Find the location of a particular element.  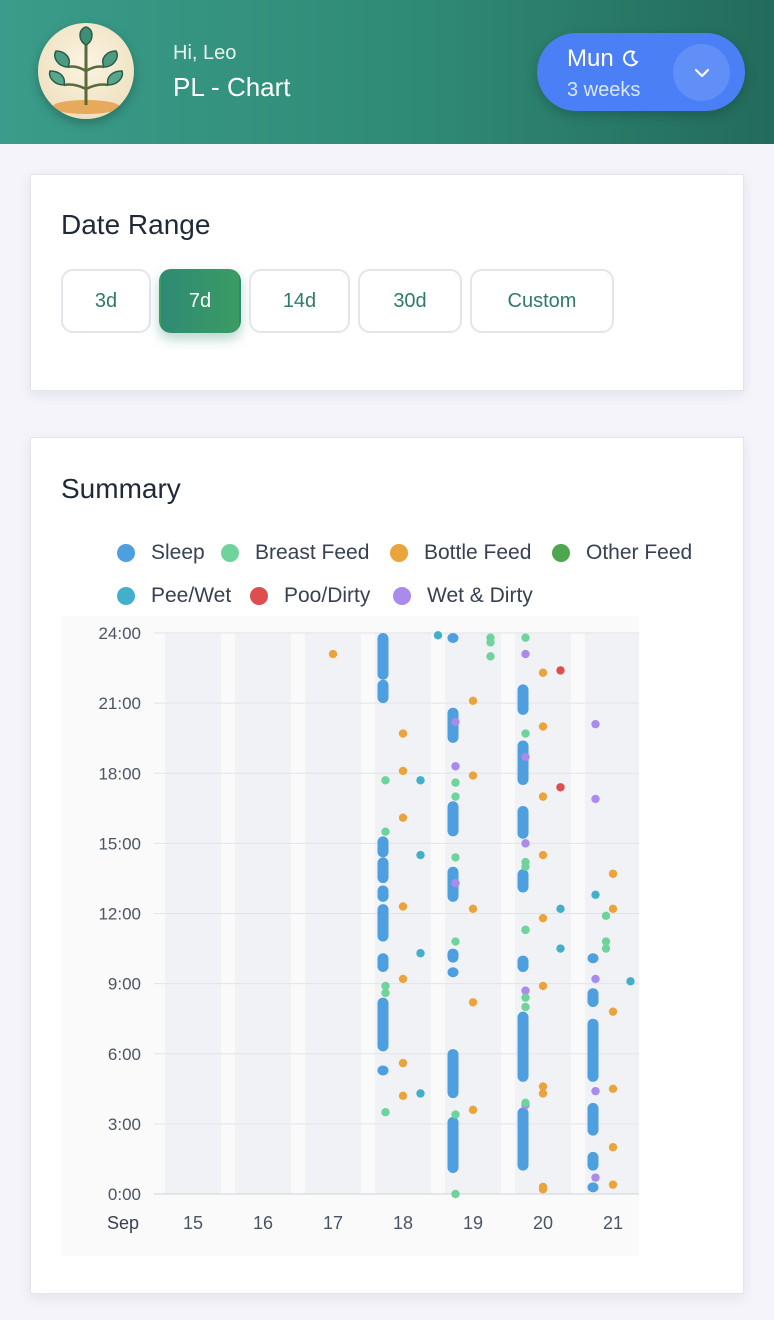

legend-item-breast-feed: Breast Feed is located at coordinates (295, 553).